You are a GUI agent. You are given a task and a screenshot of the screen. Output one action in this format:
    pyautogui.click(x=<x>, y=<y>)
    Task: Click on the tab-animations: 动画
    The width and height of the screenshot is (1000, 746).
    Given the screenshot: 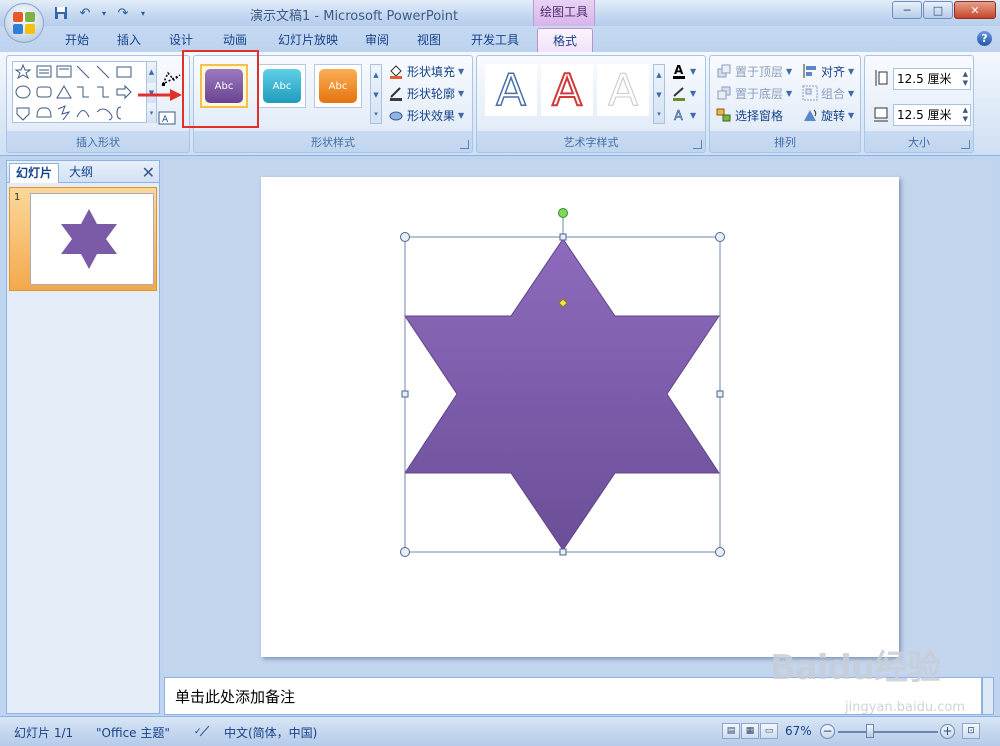 What is the action you would take?
    pyautogui.click(x=235, y=40)
    